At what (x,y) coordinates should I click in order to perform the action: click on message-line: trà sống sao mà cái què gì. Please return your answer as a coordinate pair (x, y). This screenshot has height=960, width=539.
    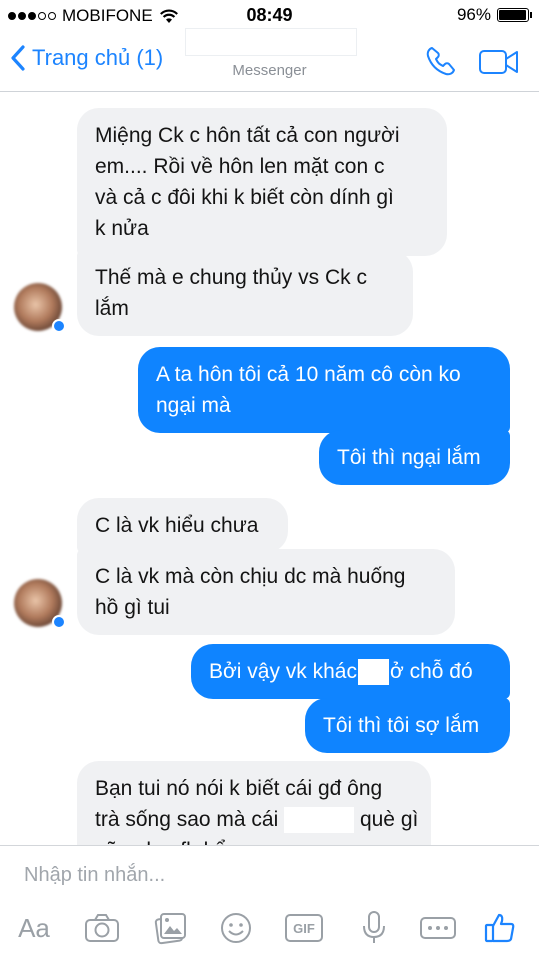
    Looking at the image, I should click on (256, 819).